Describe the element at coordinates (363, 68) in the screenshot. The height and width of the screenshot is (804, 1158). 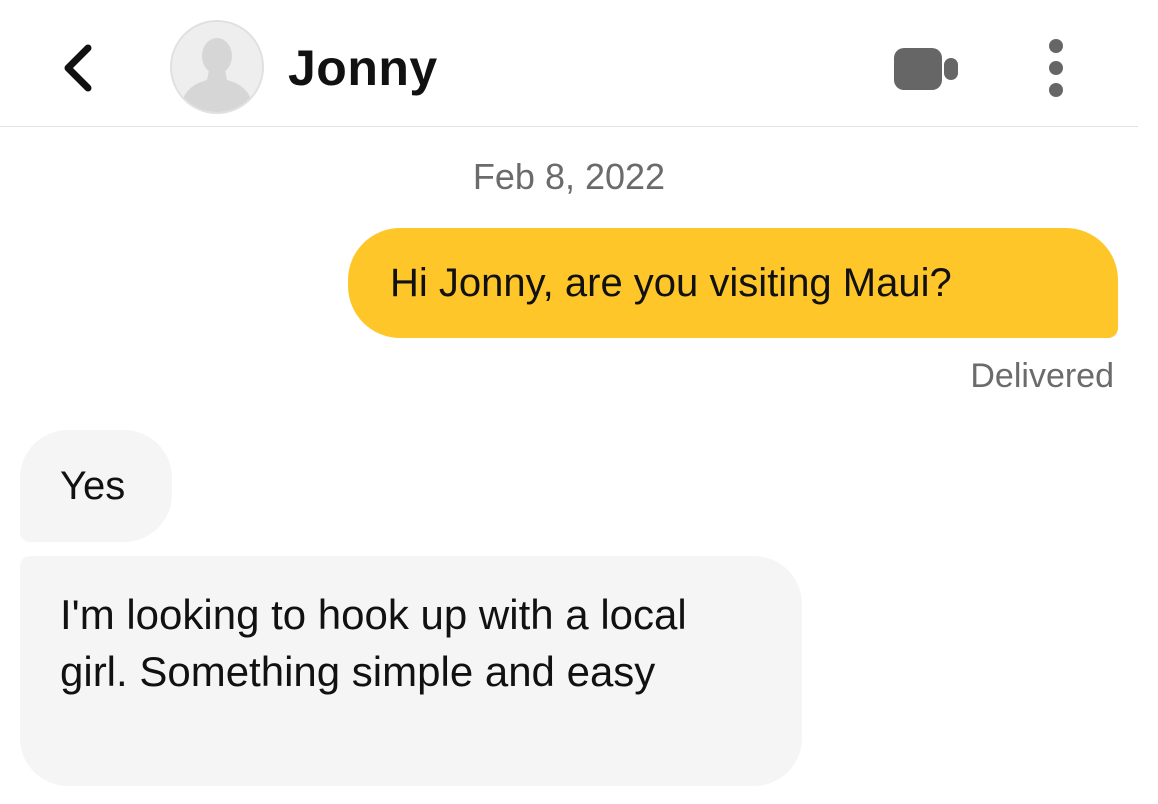
I see `contact-name: Jonny` at that location.